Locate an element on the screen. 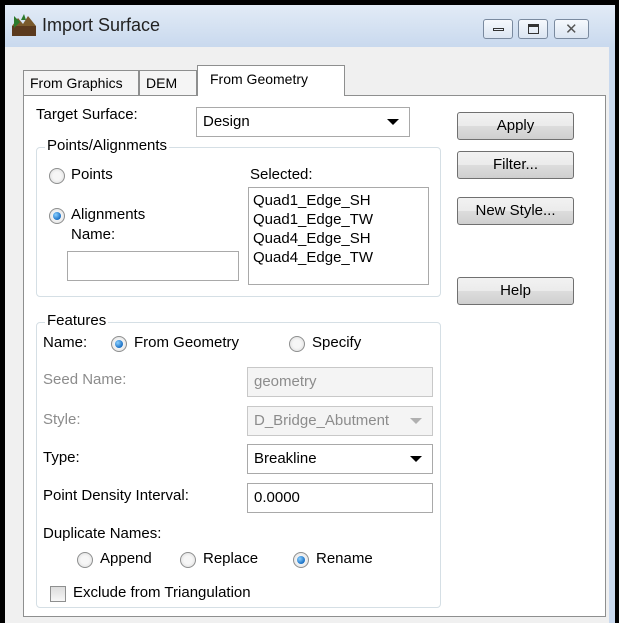 This screenshot has height=623, width=619. features-title: Features is located at coordinates (77, 320).